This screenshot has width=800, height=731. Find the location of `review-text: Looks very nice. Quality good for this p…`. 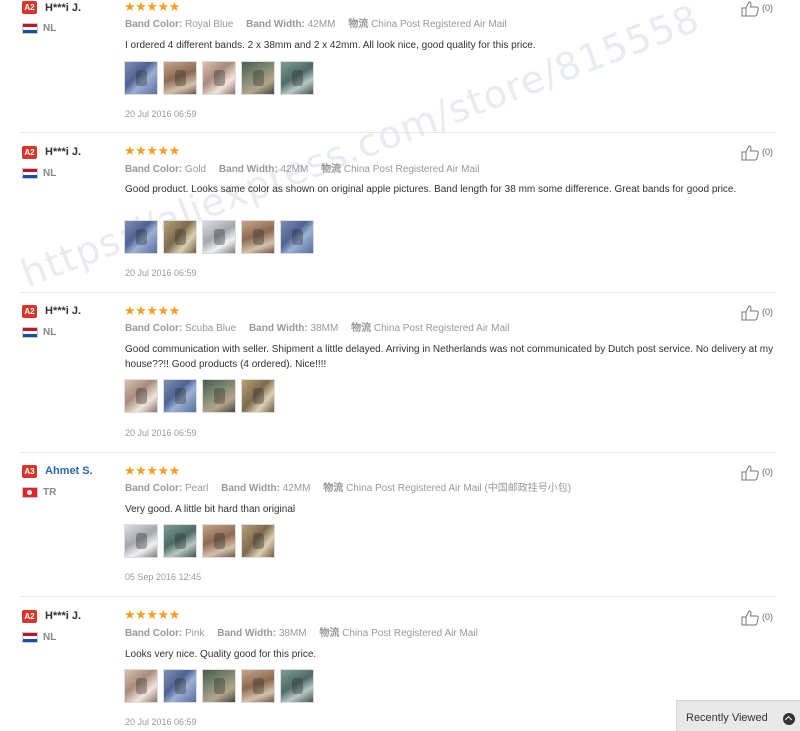

review-text: Looks very nice. Quality good for this p… is located at coordinates (221, 654).